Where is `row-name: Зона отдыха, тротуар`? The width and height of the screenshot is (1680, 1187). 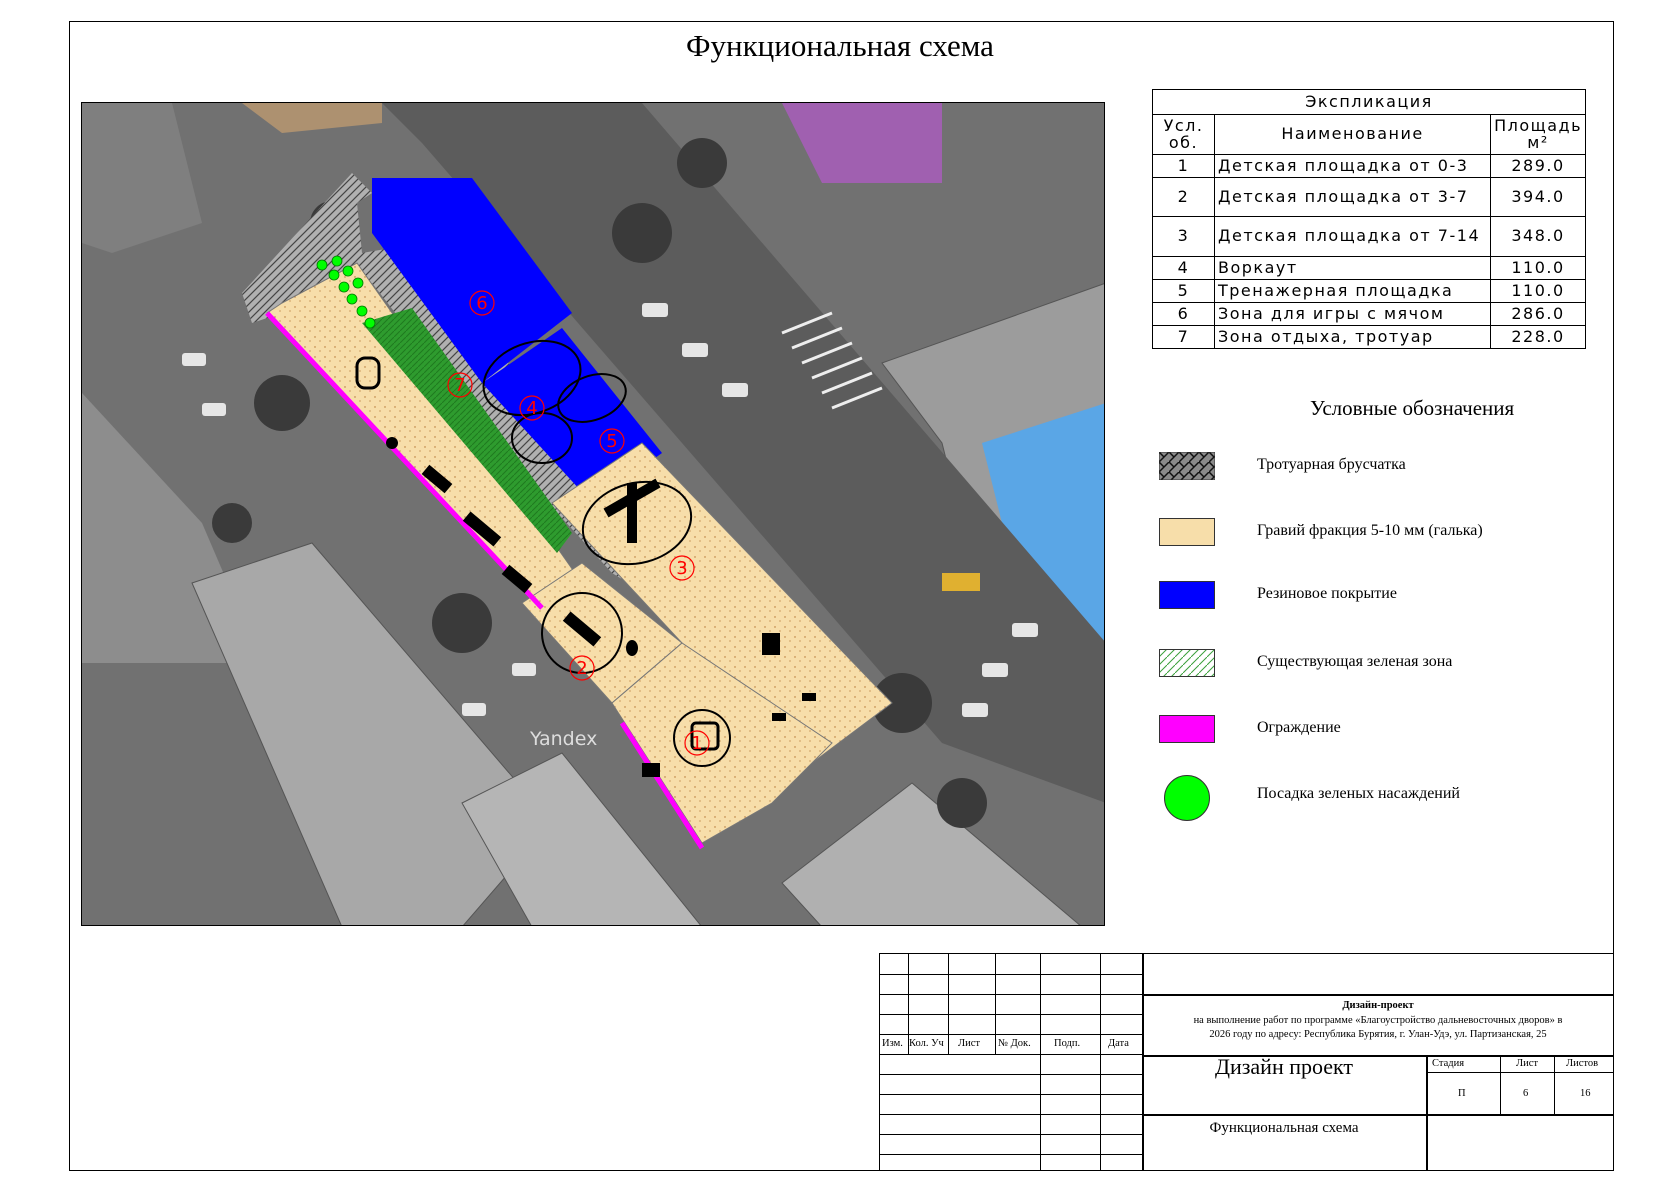
row-name: Зона отдыха, тротуар is located at coordinates (1352, 337).